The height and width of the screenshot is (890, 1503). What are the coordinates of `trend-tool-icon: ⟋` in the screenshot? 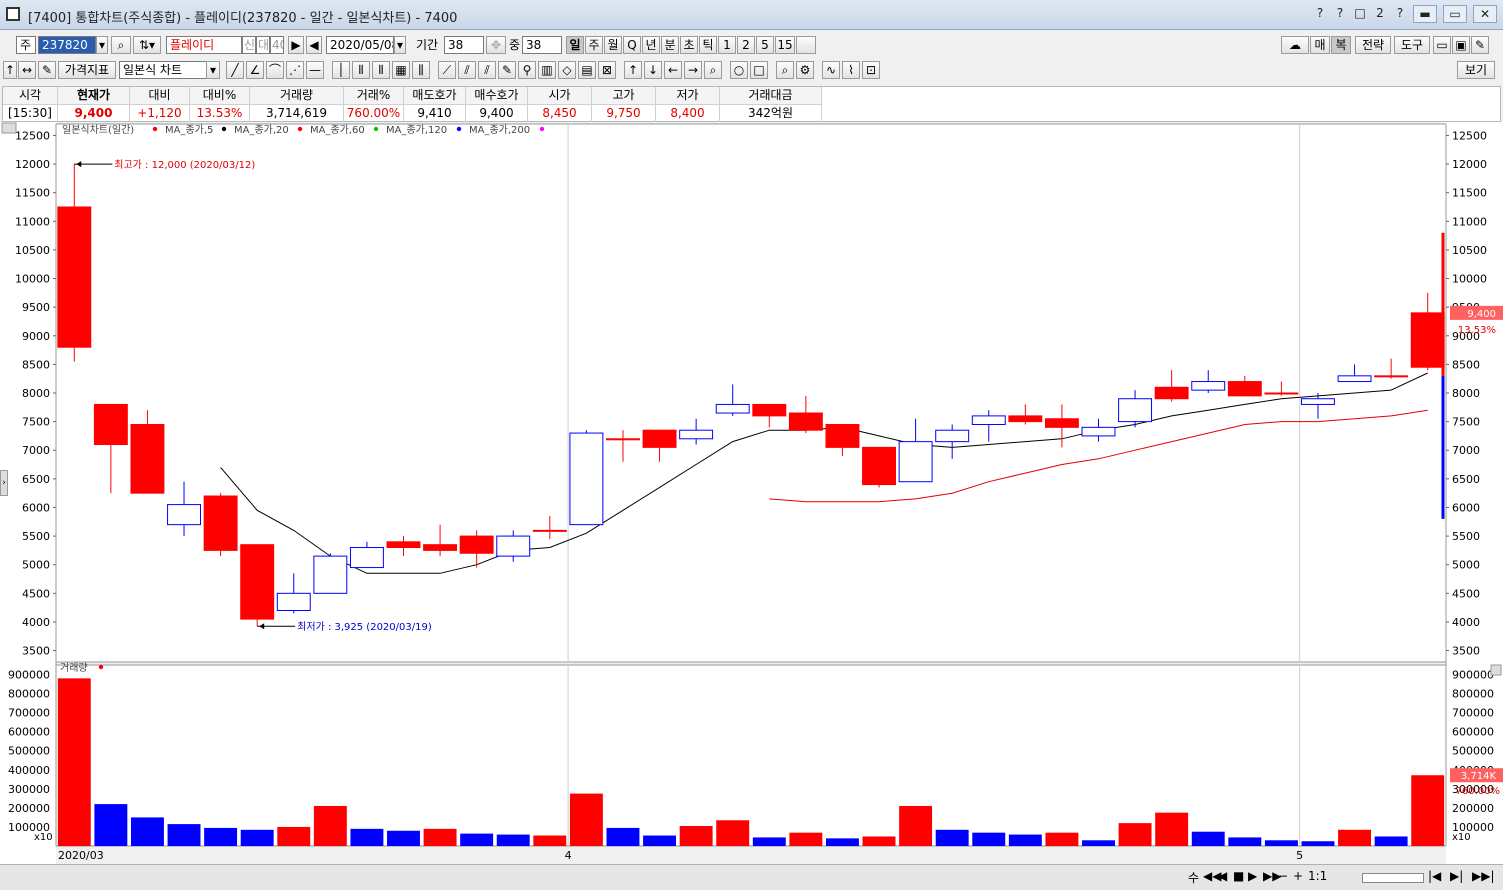 It's located at (447, 70).